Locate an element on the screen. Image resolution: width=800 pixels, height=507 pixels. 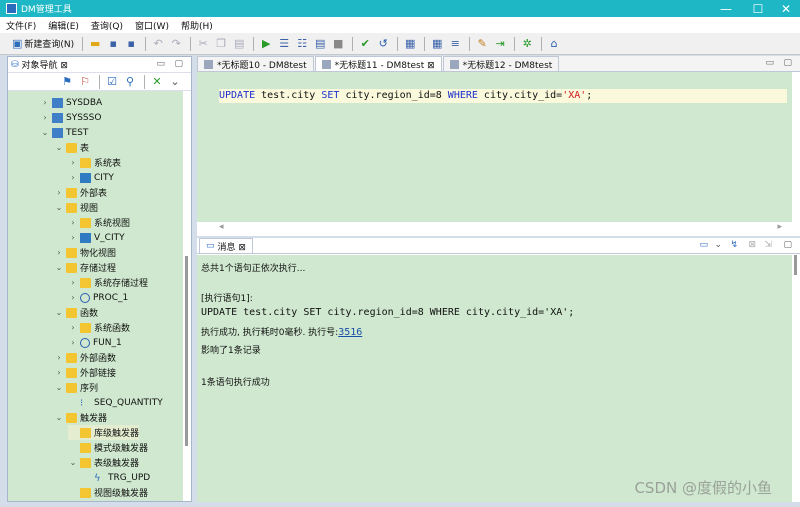
menu-query: 查询(Q) is located at coordinates (107, 25).